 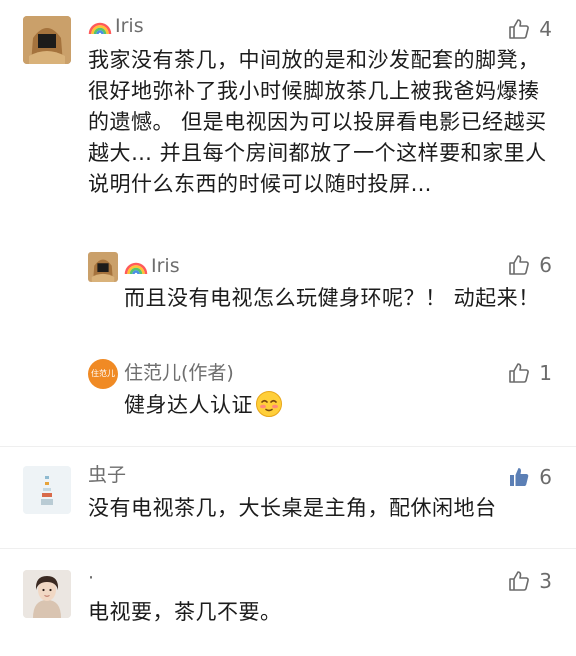 I want to click on comment-text: 电视要，茶几不要。, so click(x=185, y=612).